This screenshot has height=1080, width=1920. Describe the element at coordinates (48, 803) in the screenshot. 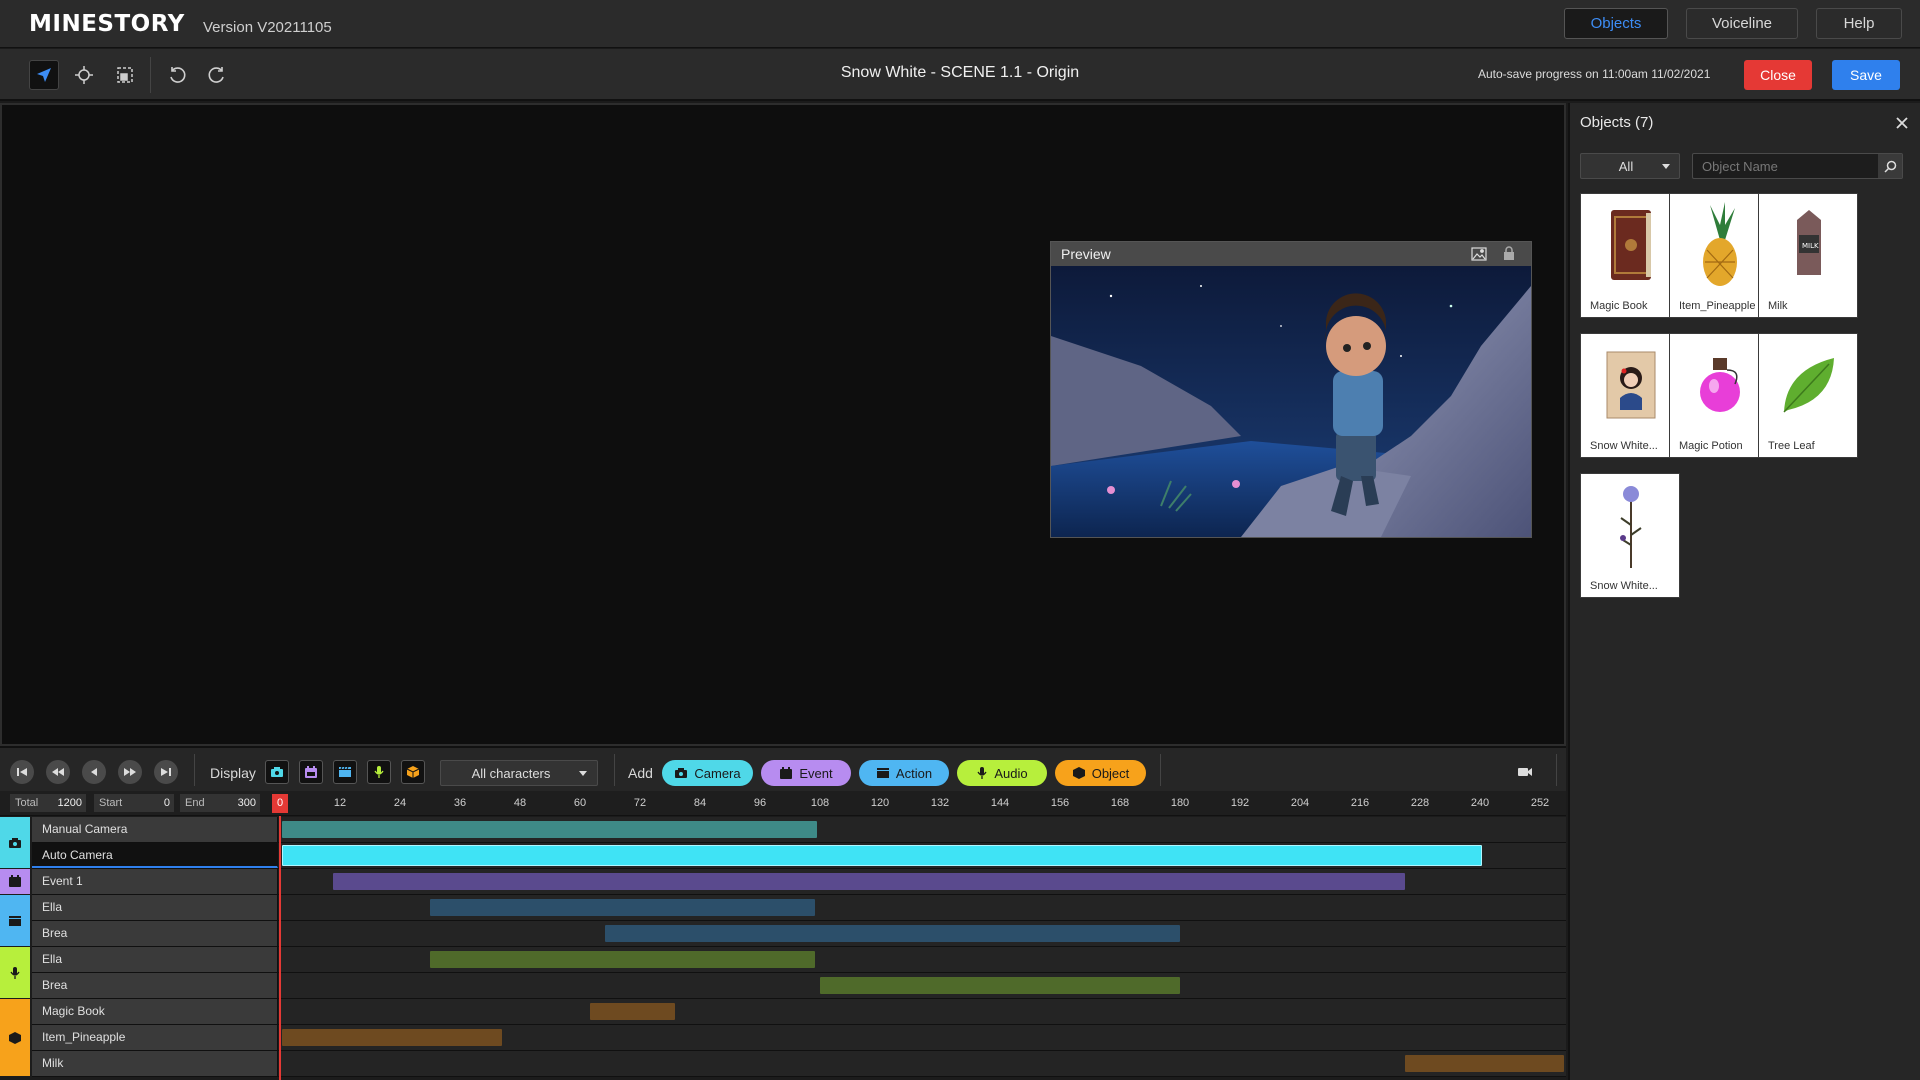

I see `total-frames-field: Total 1200` at that location.